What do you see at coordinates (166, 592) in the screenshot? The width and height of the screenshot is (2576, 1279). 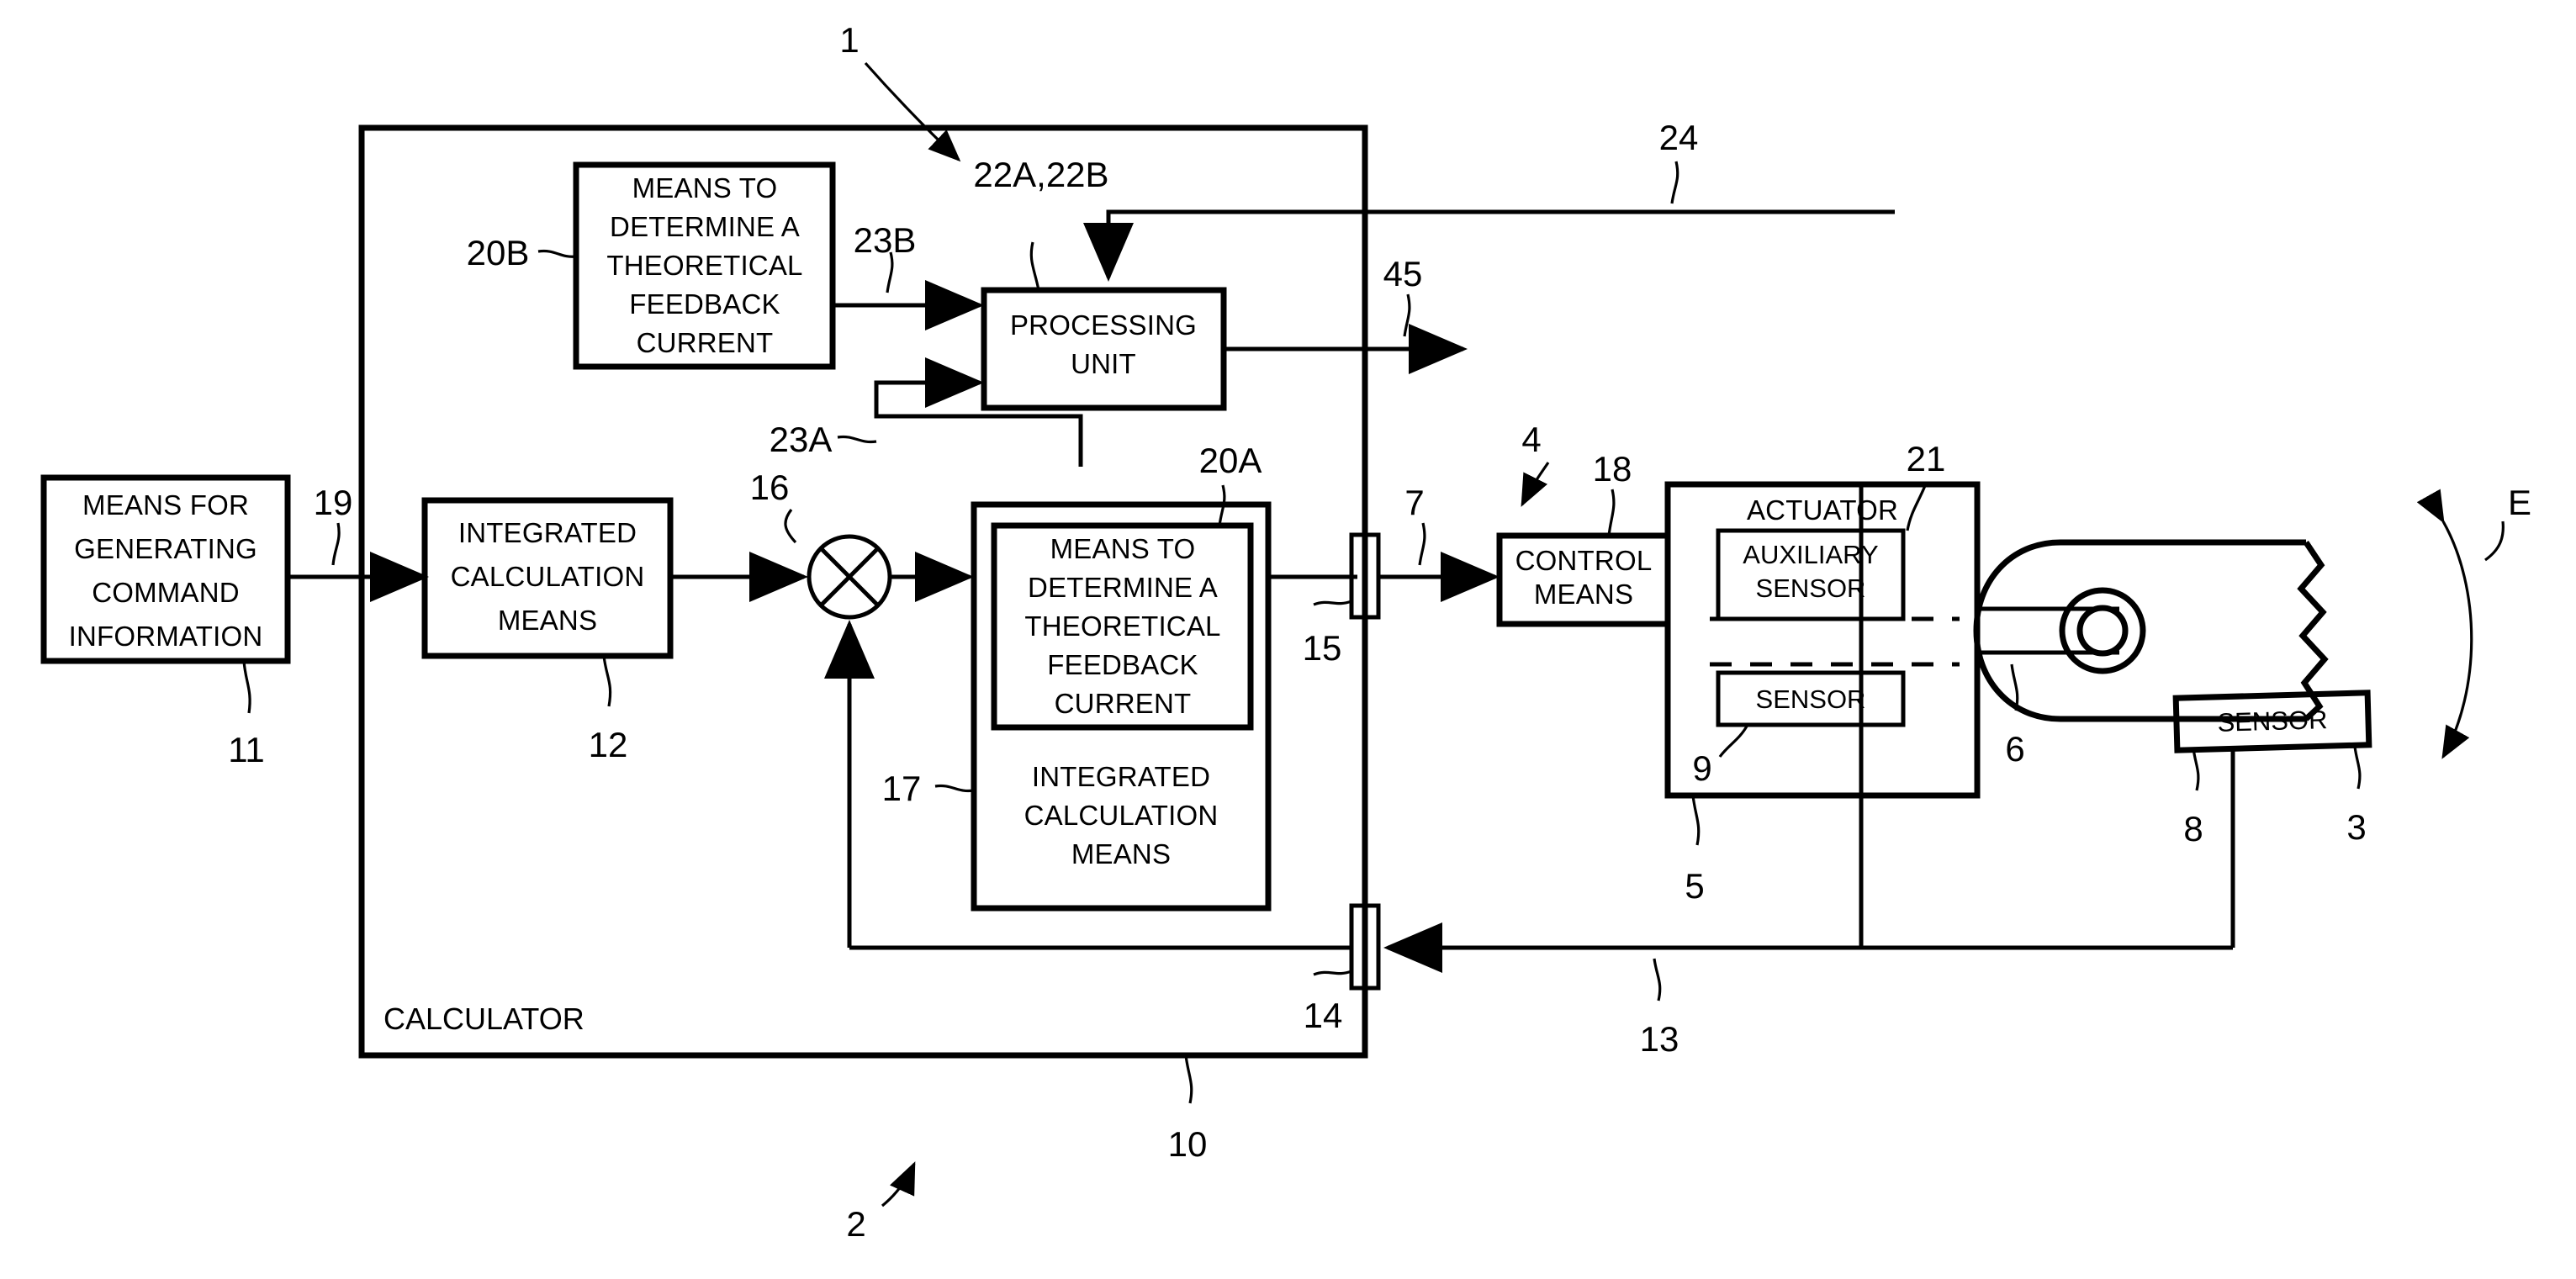 I see `gen-cmd-line-3: COMMAND` at bounding box center [166, 592].